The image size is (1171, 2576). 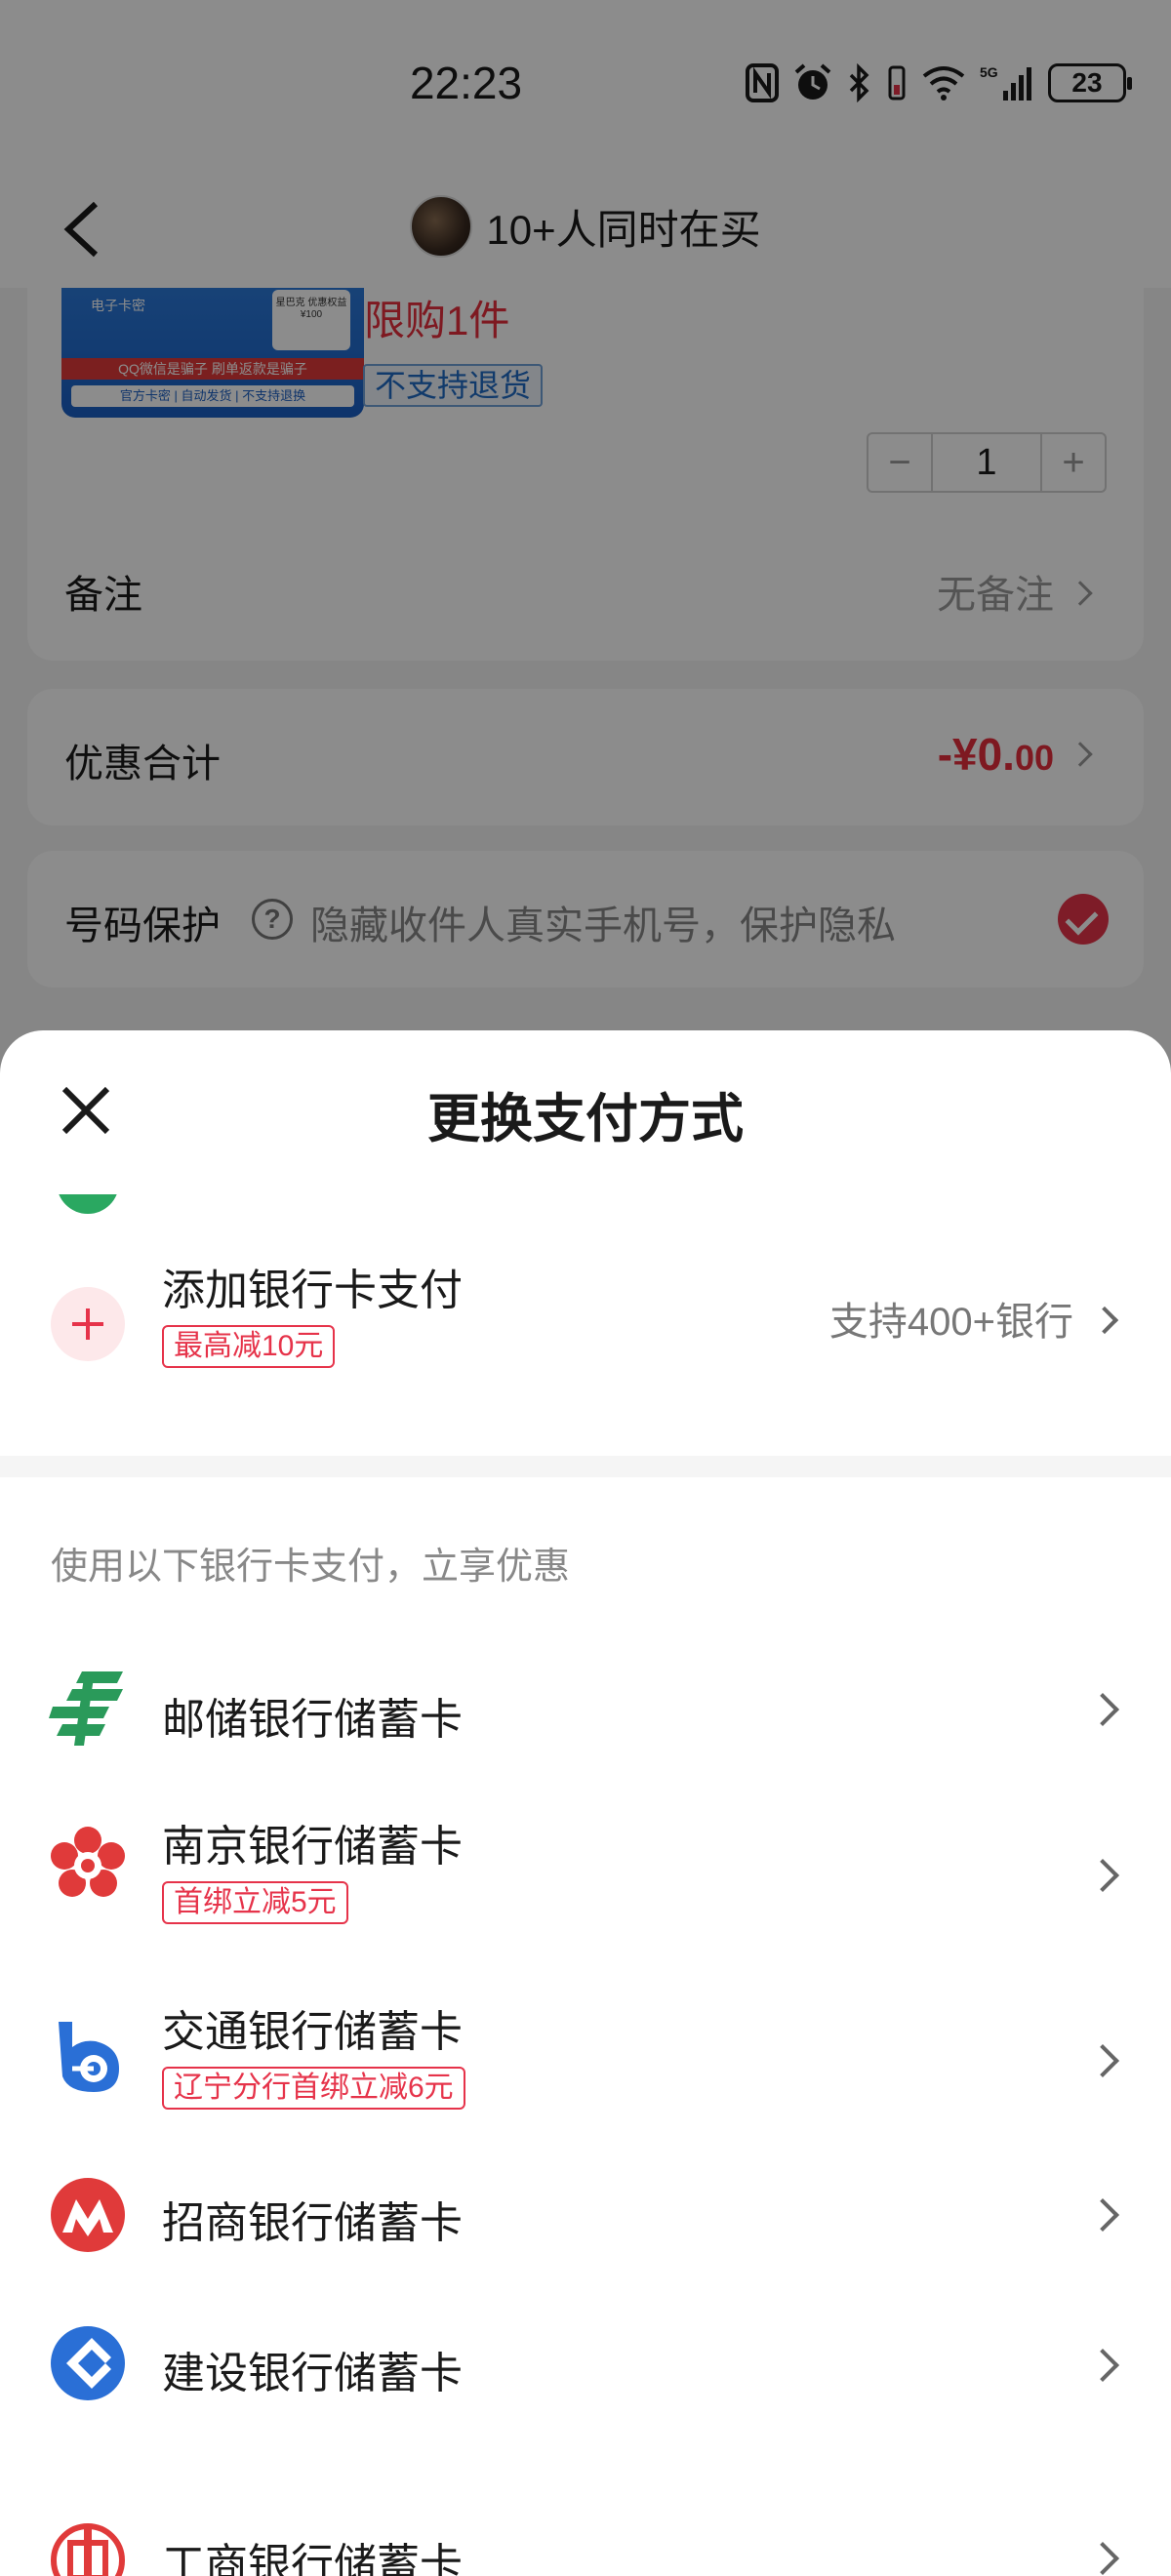 What do you see at coordinates (585, 2216) in the screenshot?
I see `bank-row-cmb: 招商银行储蓄卡` at bounding box center [585, 2216].